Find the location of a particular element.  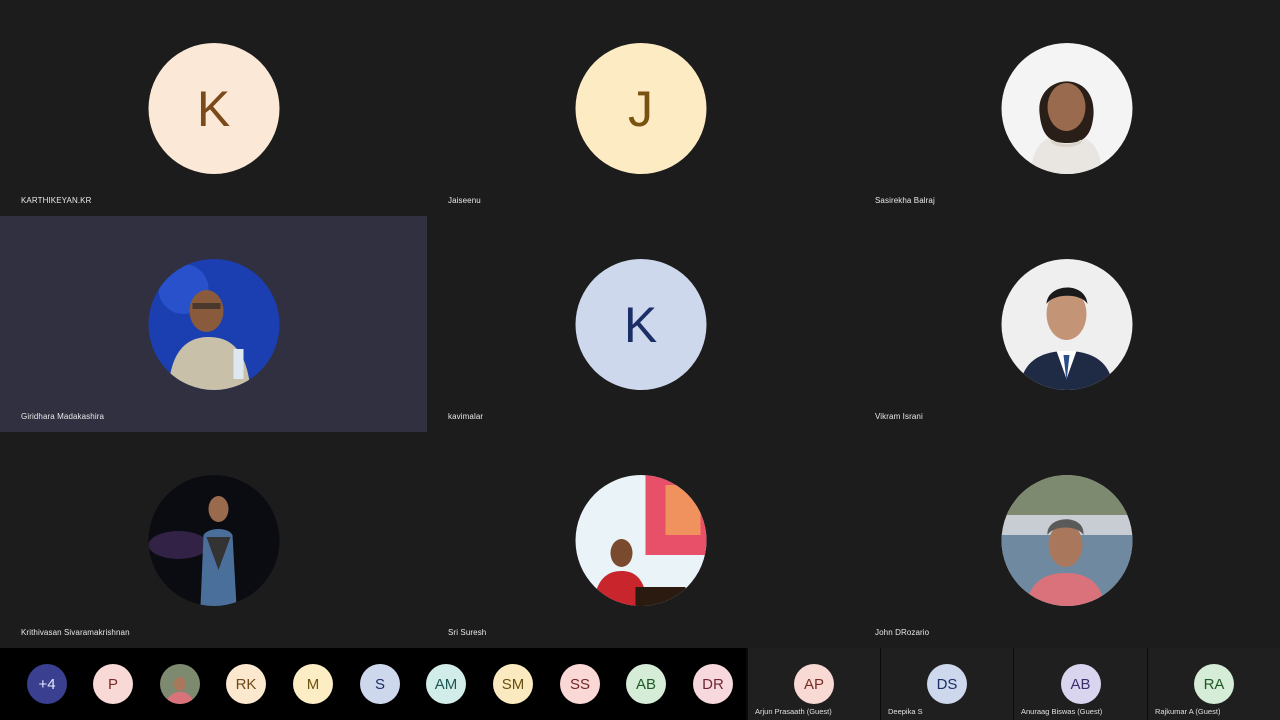

photo-small-man is located at coordinates (180, 684).